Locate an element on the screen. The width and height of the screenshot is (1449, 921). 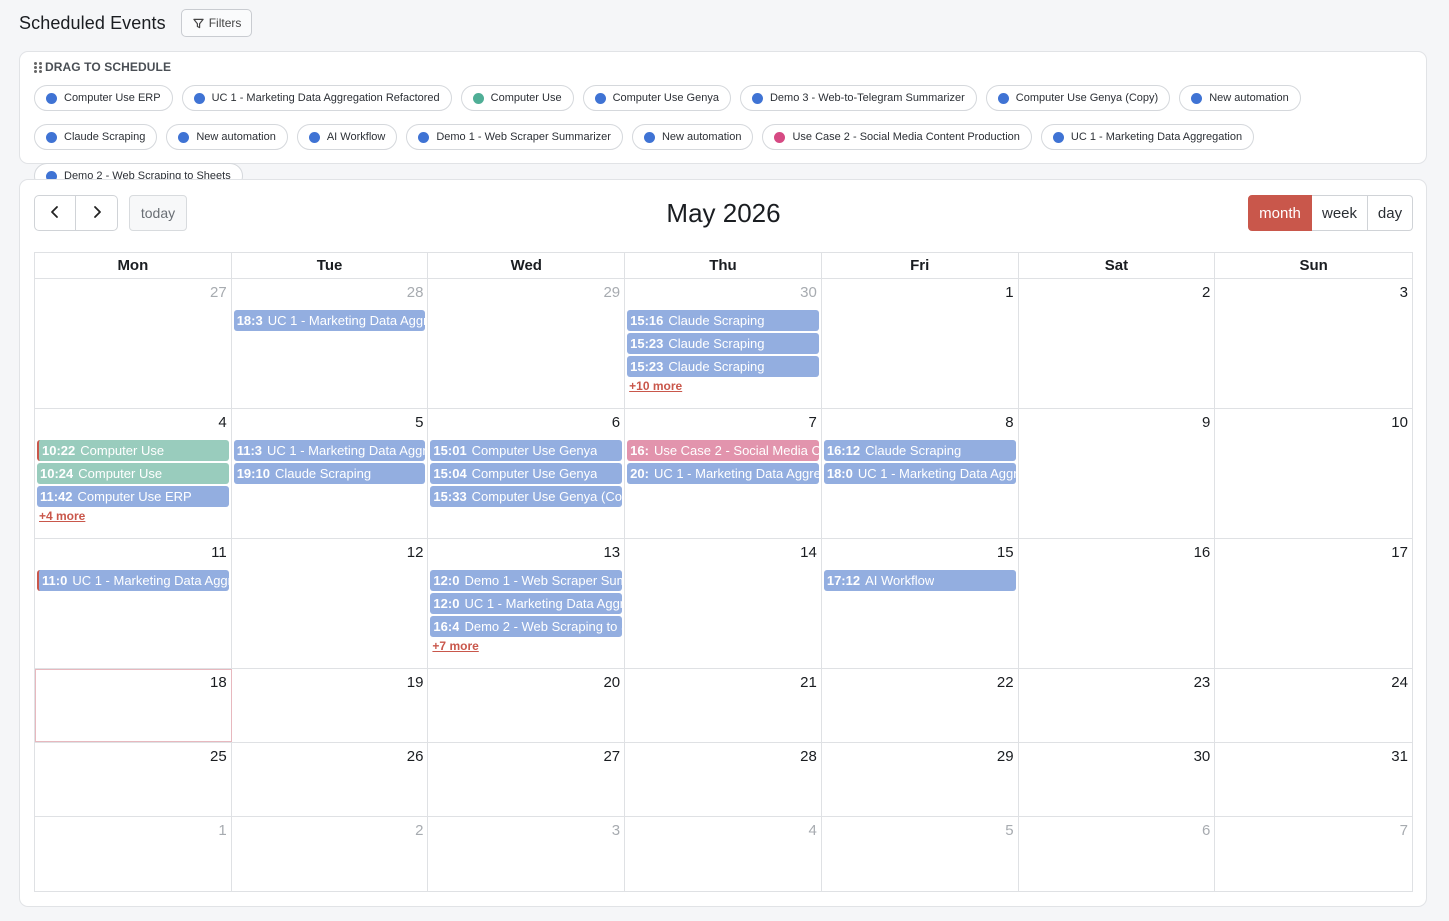
draggable-chip: Demo 1 - Web Scraper Summarizer is located at coordinates (514, 137).